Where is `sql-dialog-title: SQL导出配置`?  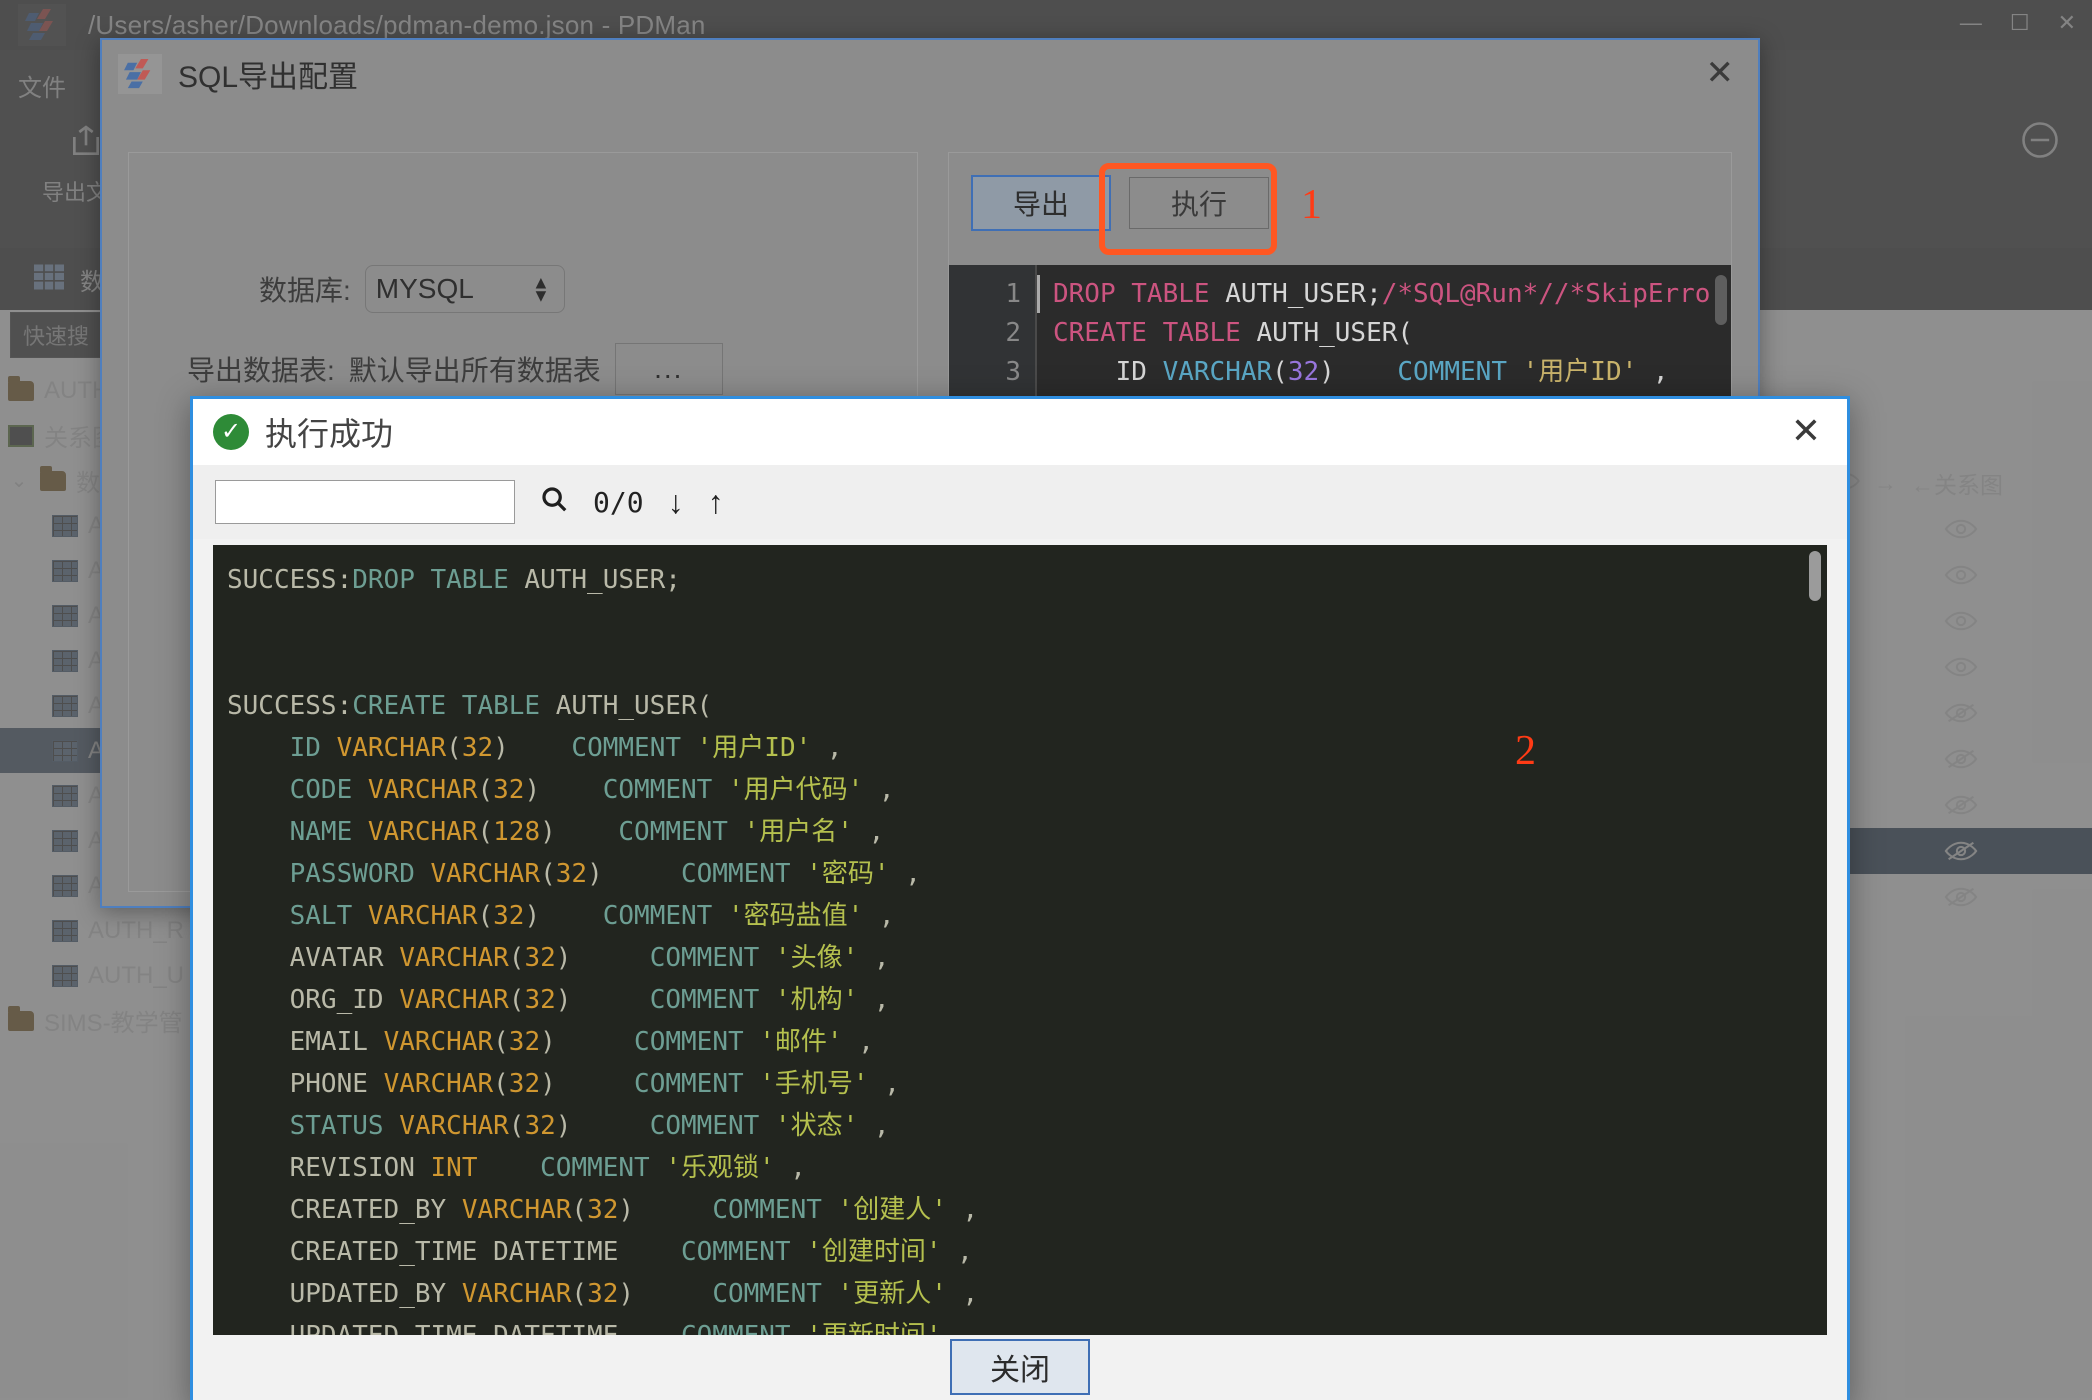 sql-dialog-title: SQL导出配置 is located at coordinates (268, 77).